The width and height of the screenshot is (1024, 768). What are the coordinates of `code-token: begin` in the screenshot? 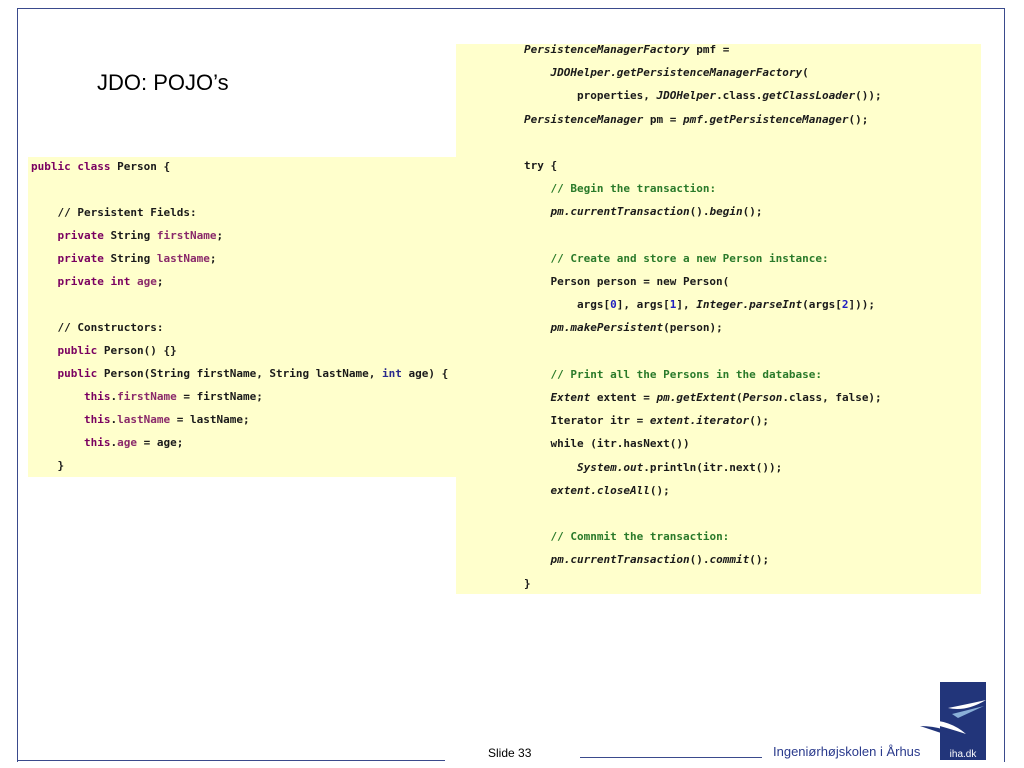 It's located at (726, 212).